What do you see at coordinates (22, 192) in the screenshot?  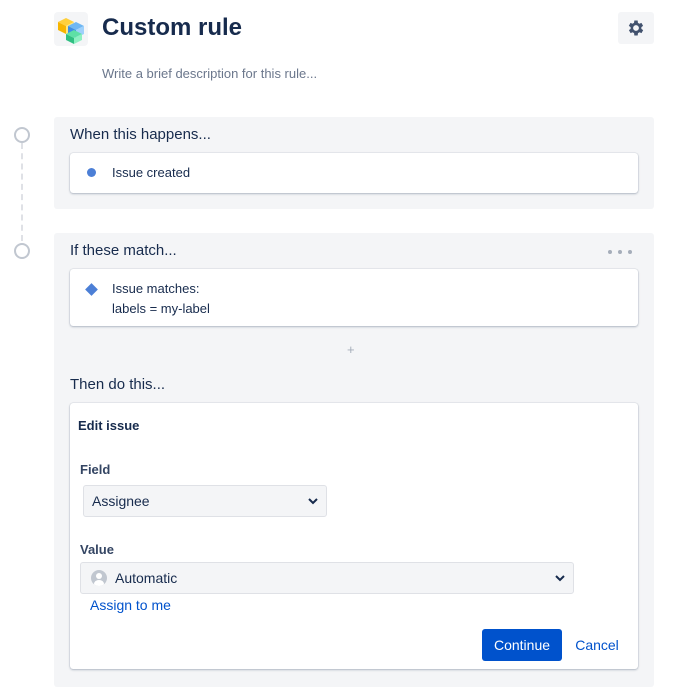 I see `timeline-connector` at bounding box center [22, 192].